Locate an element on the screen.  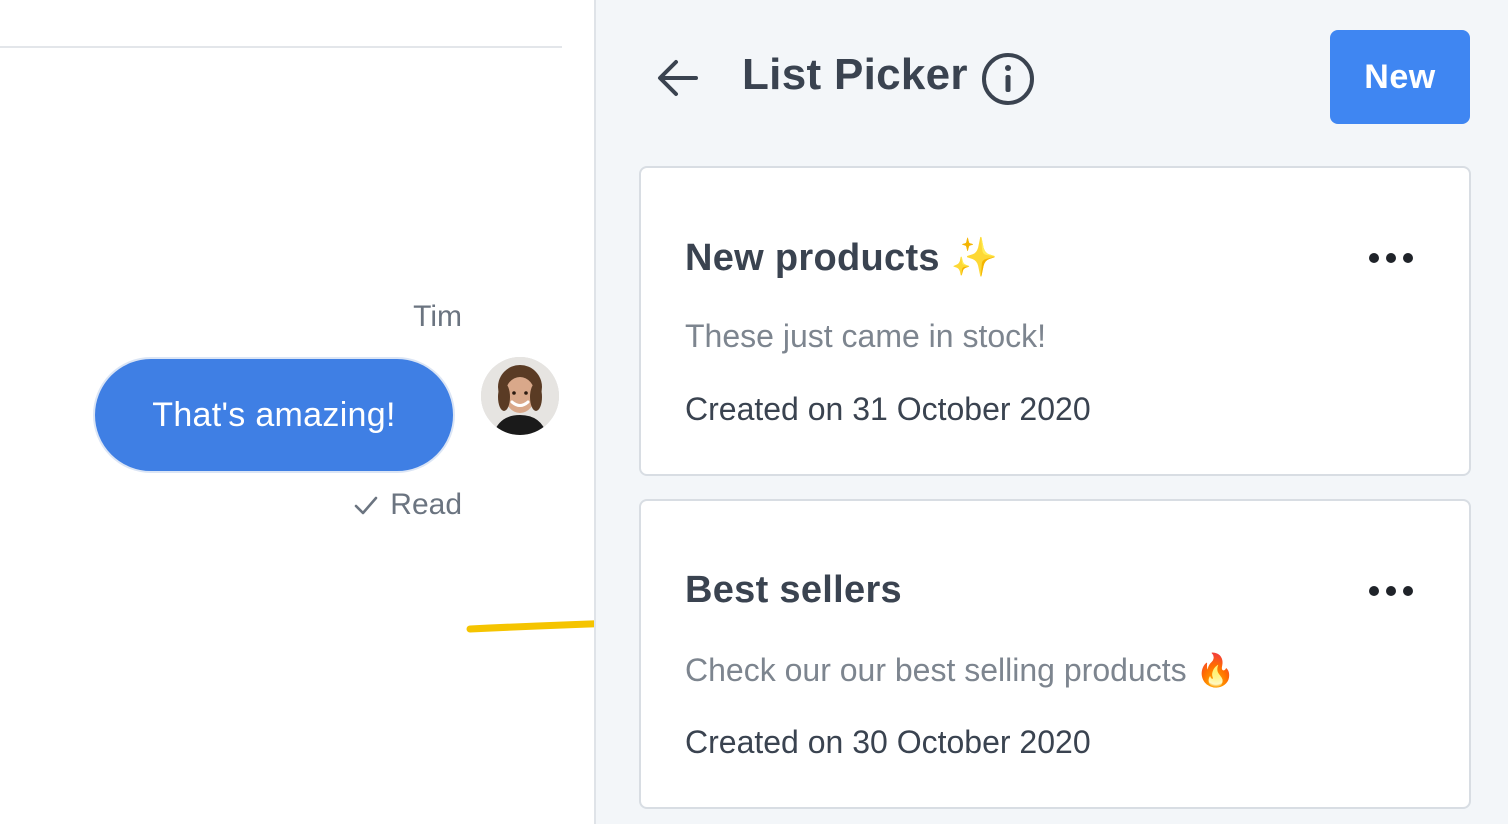
message-text: That's amazing! is located at coordinates (274, 414).